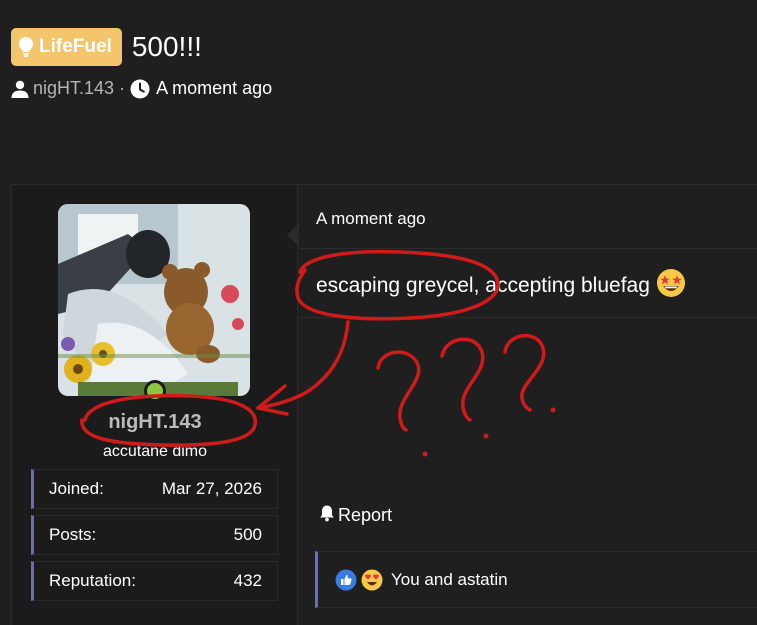 The height and width of the screenshot is (625, 757). What do you see at coordinates (154, 300) in the screenshot?
I see `avatar` at bounding box center [154, 300].